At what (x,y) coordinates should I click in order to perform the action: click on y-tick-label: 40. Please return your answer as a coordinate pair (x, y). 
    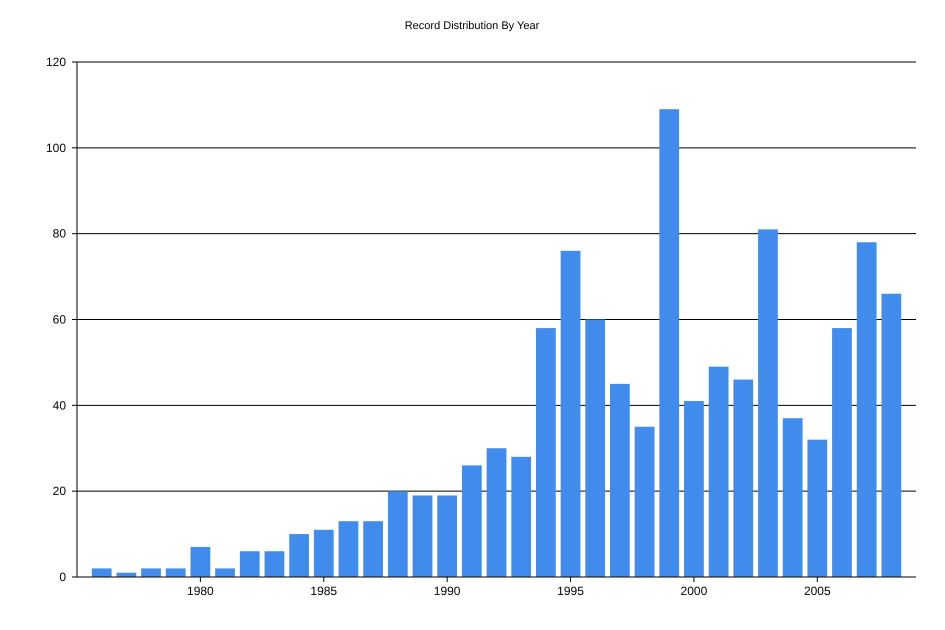
    Looking at the image, I should click on (59, 405).